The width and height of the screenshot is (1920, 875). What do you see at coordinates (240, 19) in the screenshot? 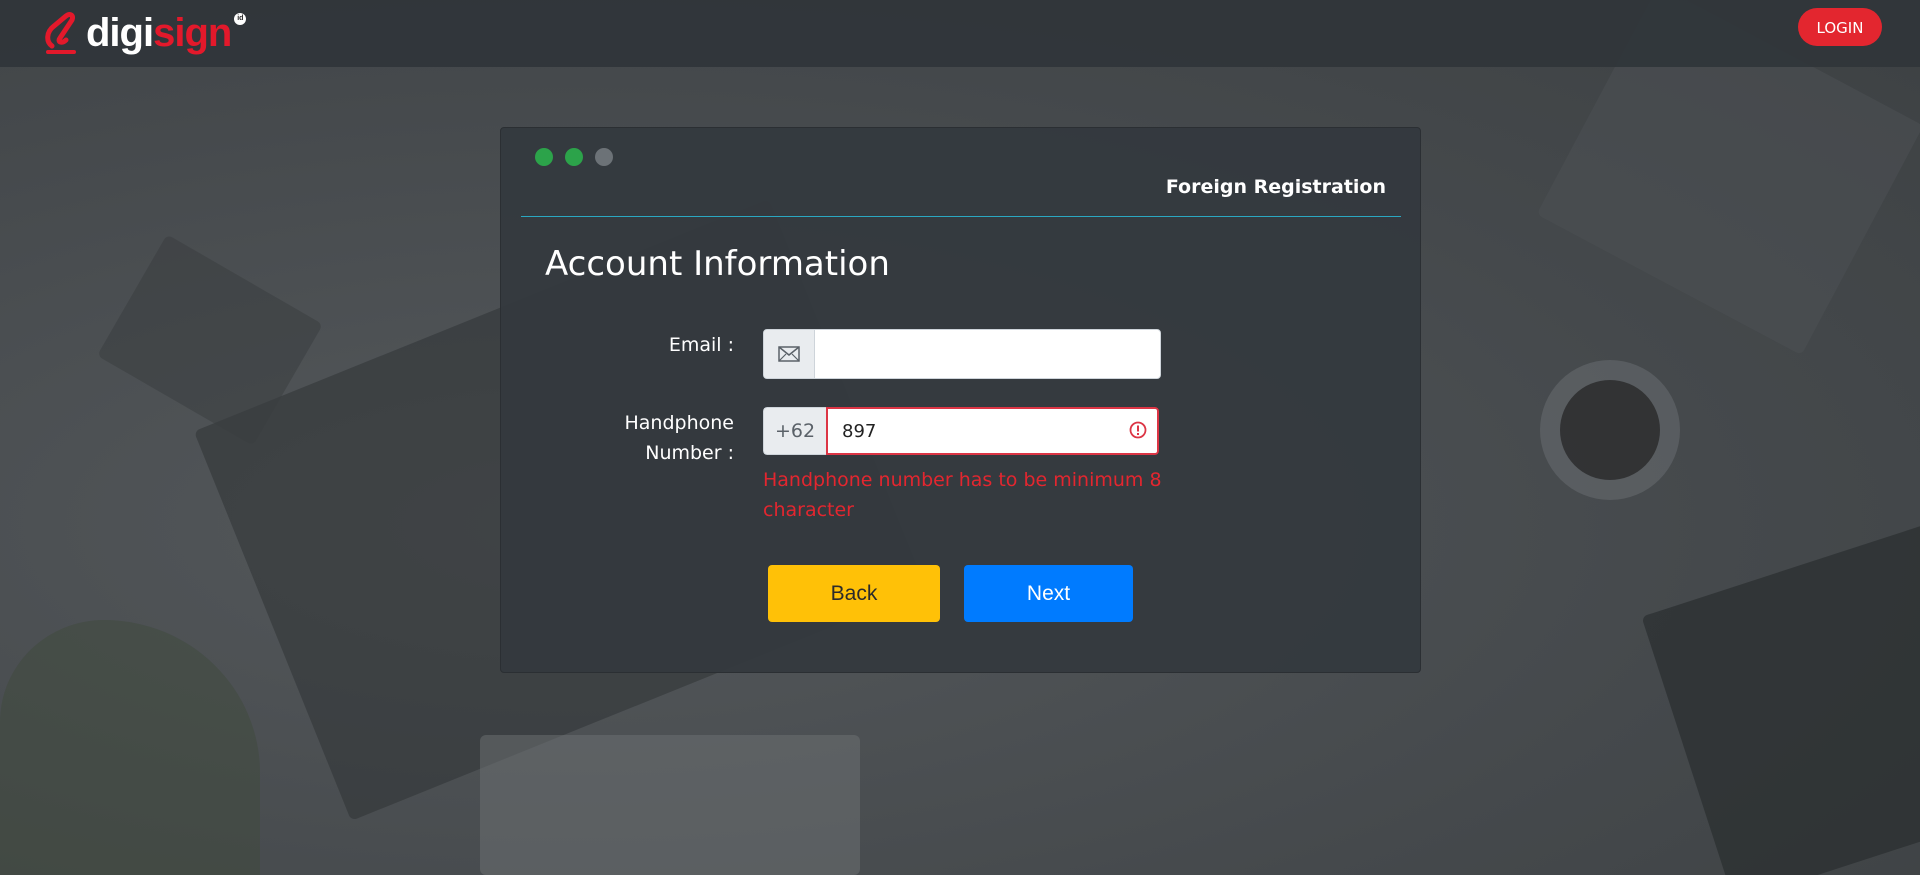
I see `logo-reg-badge: id` at bounding box center [240, 19].